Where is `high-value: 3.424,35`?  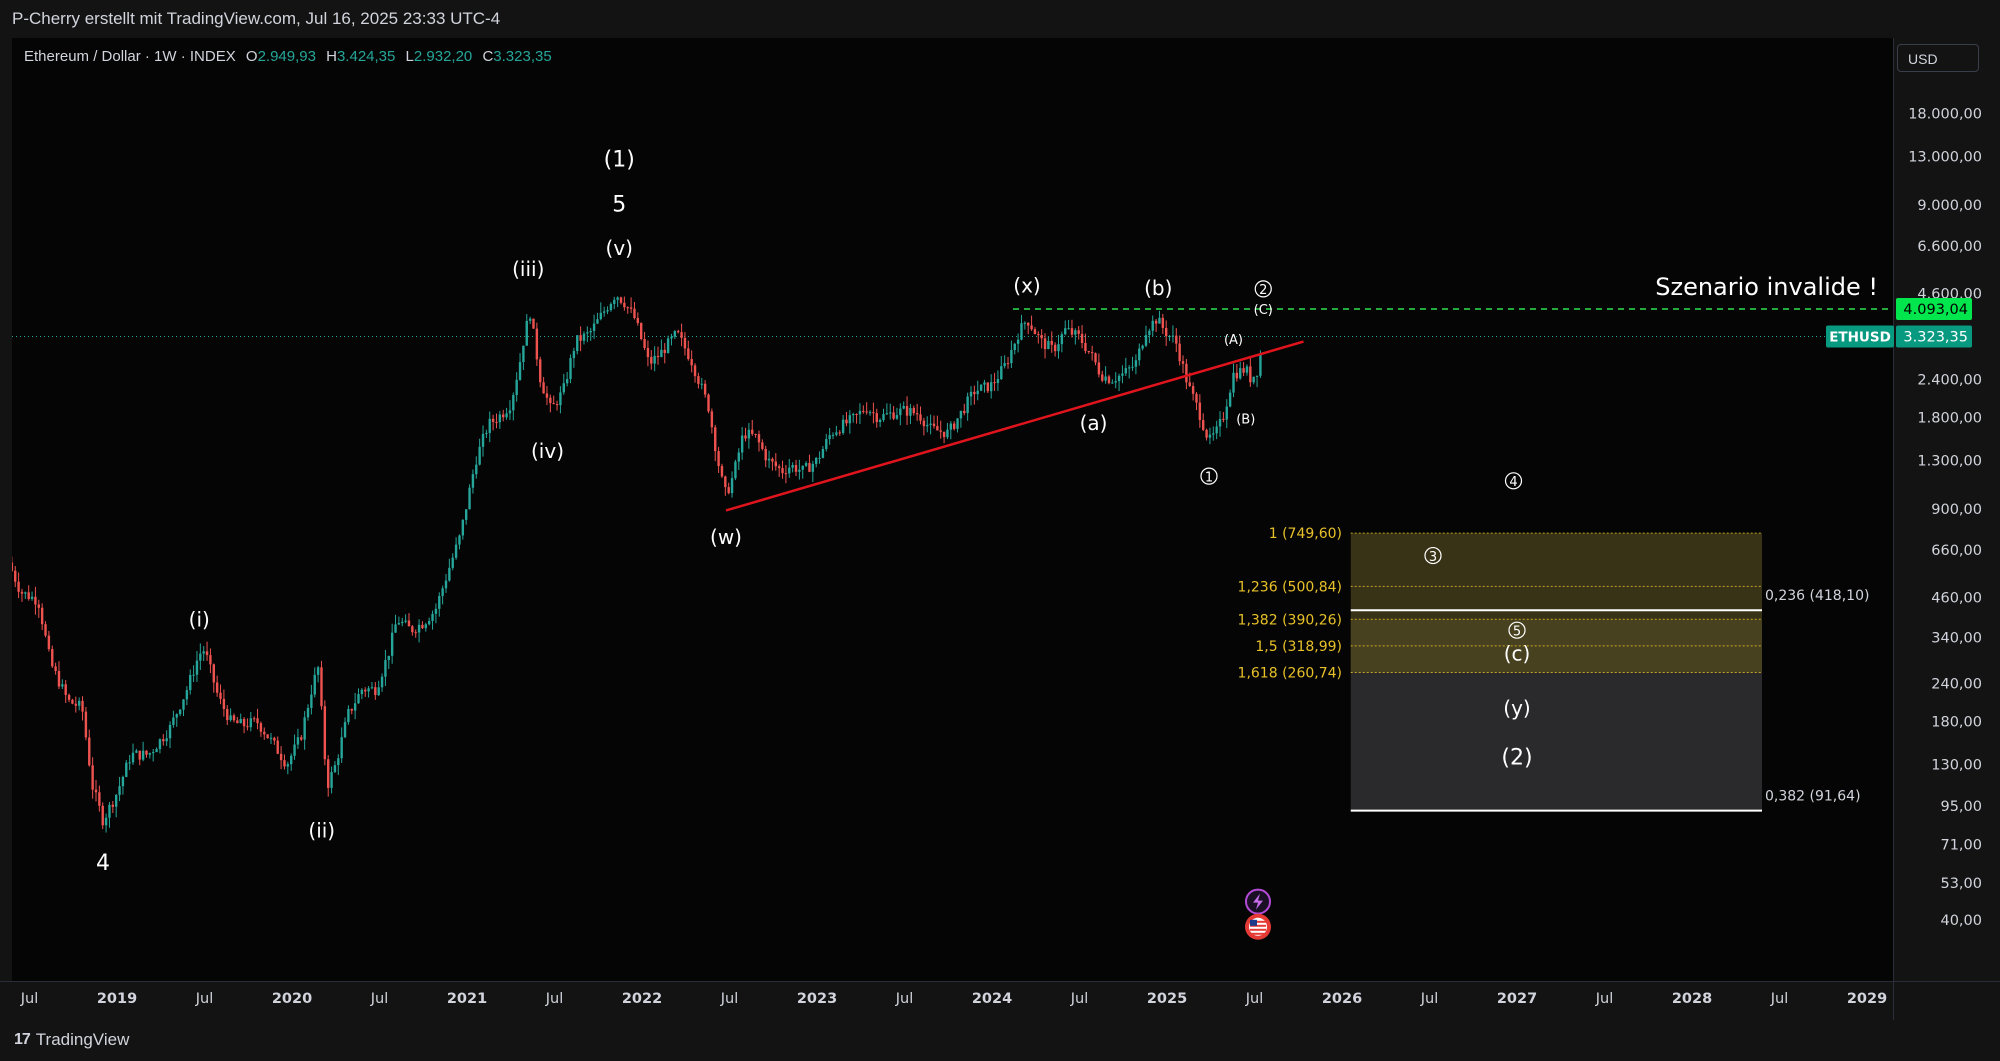
high-value: 3.424,35 is located at coordinates (366, 56).